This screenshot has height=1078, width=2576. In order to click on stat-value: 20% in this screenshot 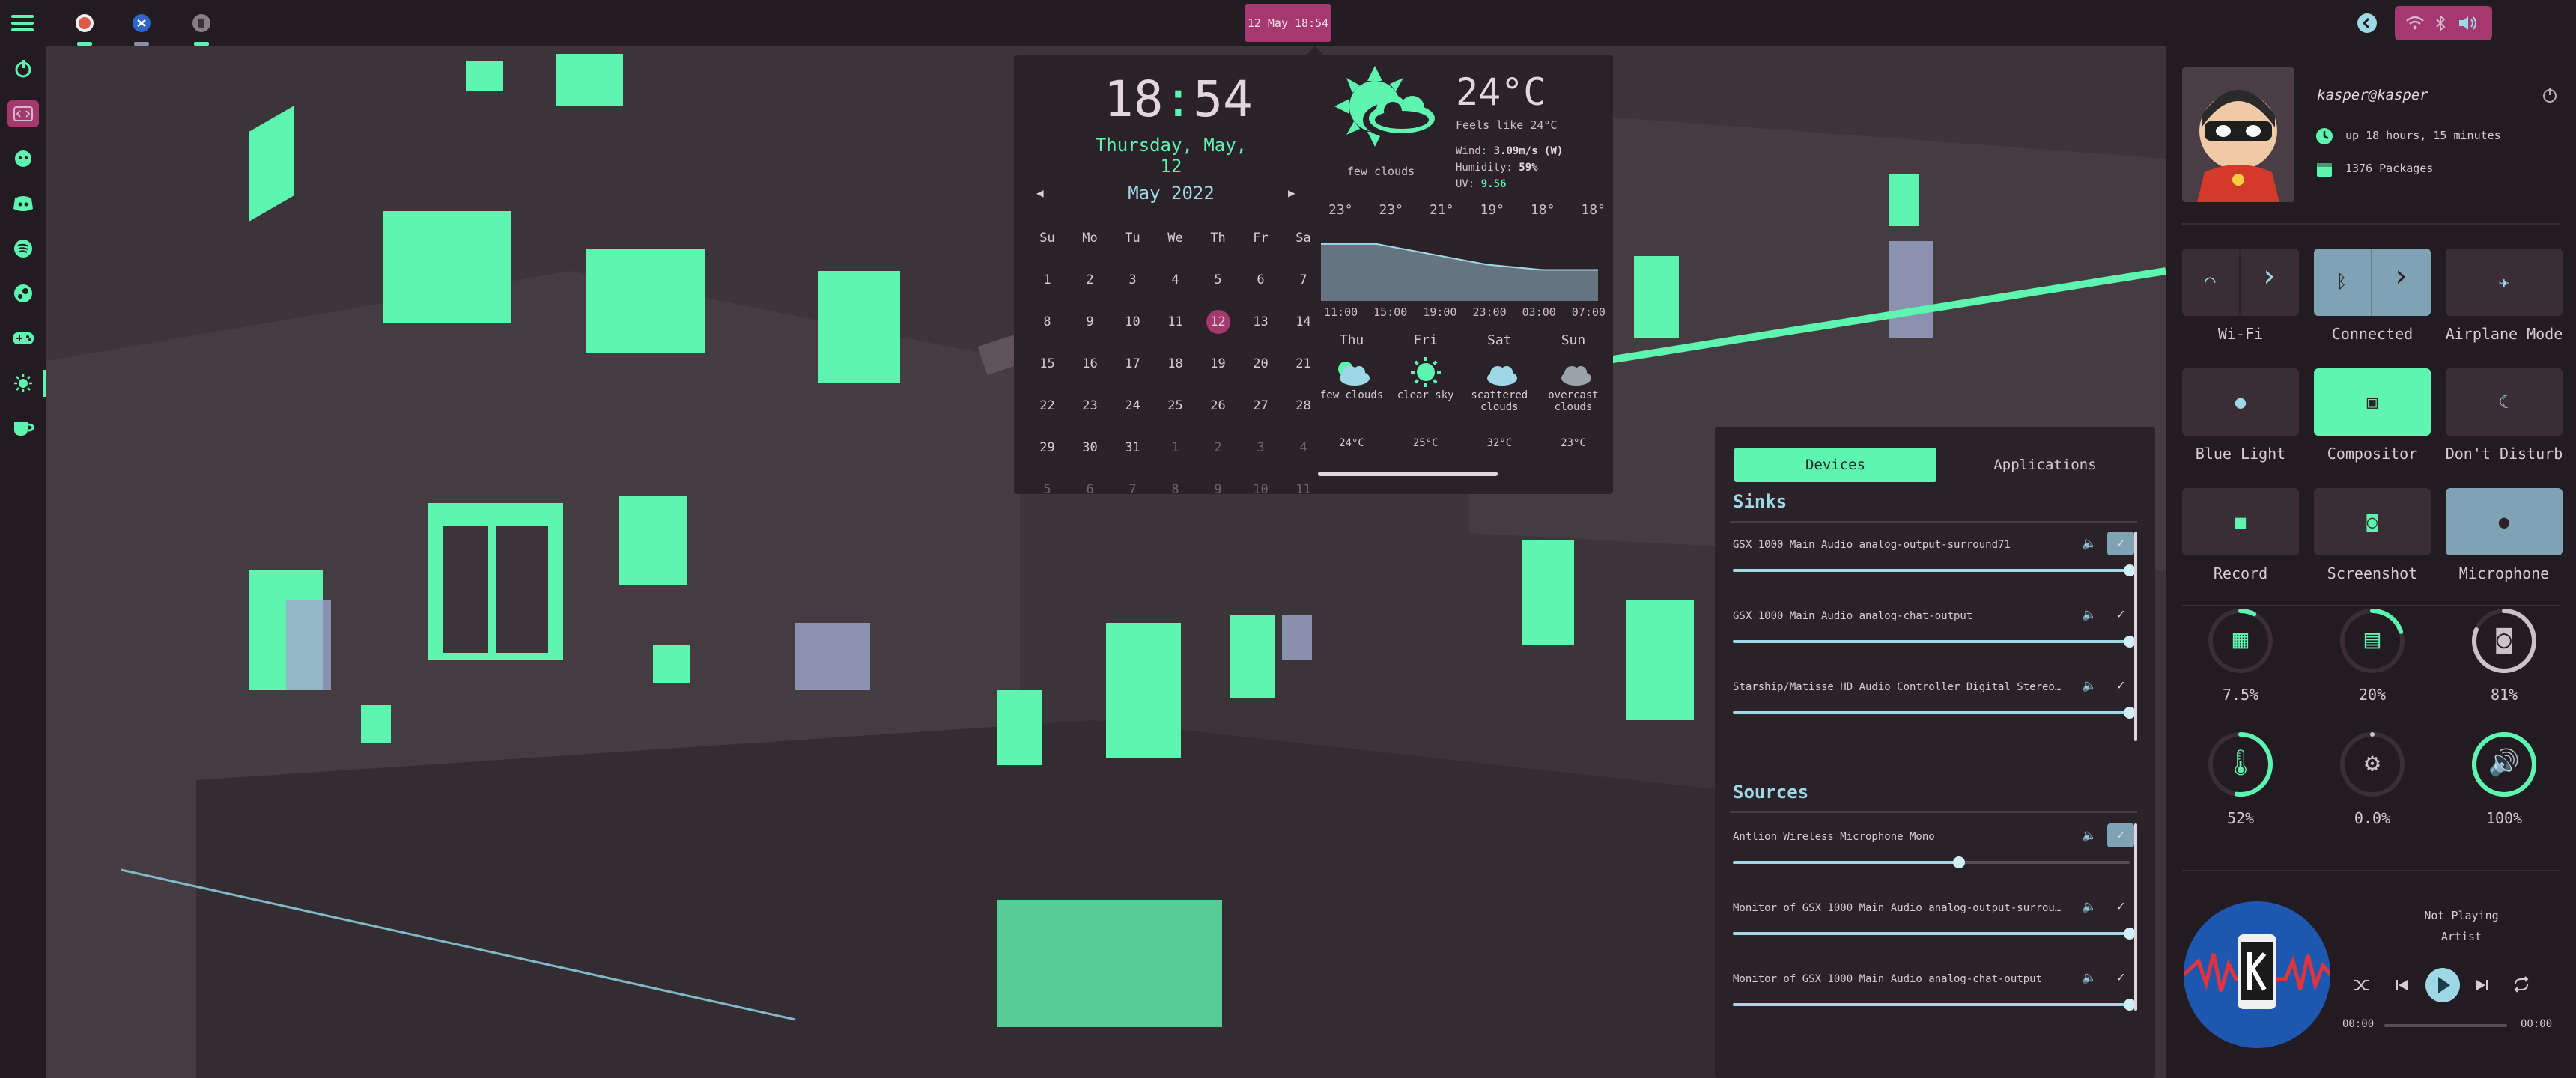, I will do `click(2372, 695)`.